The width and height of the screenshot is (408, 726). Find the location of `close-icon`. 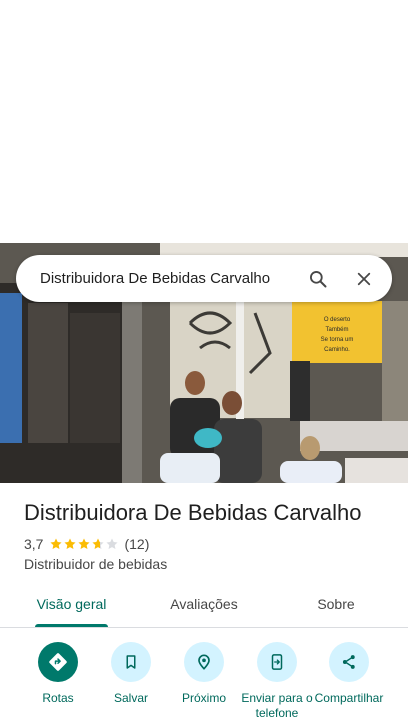

close-icon is located at coordinates (364, 278).